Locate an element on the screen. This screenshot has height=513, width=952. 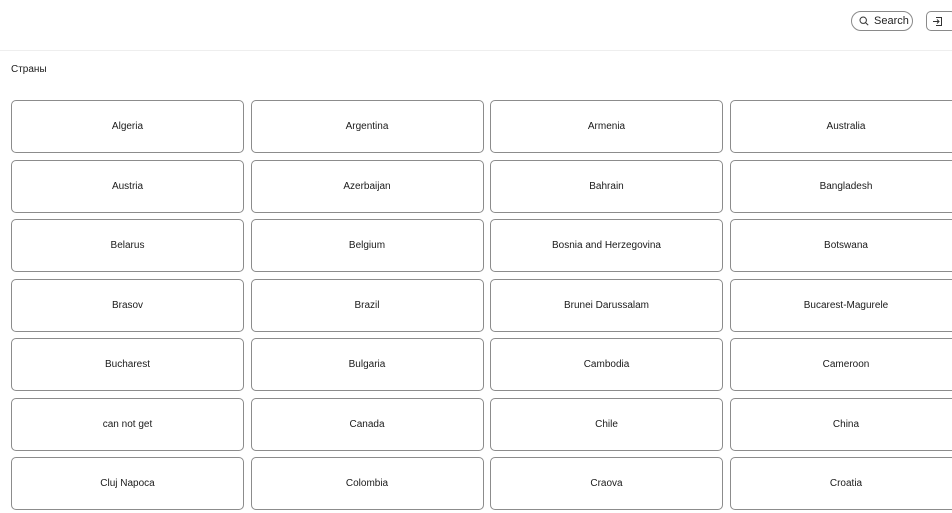
country-card: Bangladesh is located at coordinates (840, 186).